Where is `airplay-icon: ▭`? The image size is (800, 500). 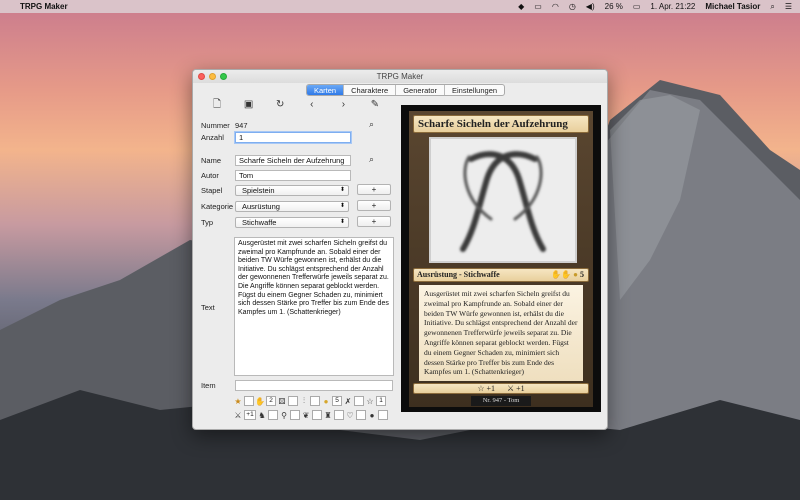
airplay-icon: ▭ is located at coordinates (538, 6).